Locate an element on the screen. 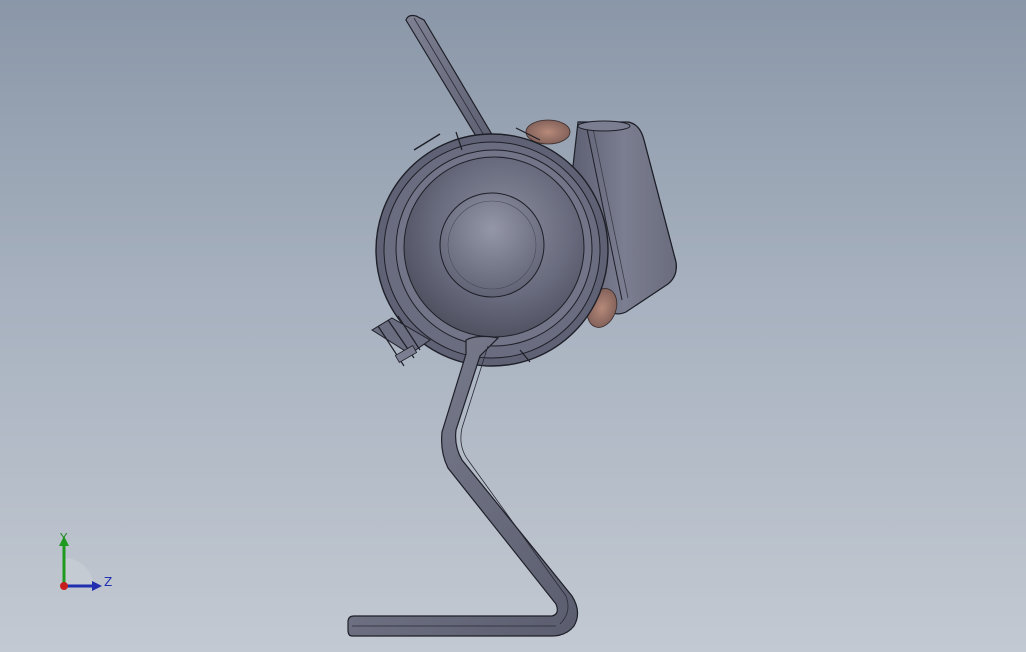  hinge-accent-top is located at coordinates (548, 132).